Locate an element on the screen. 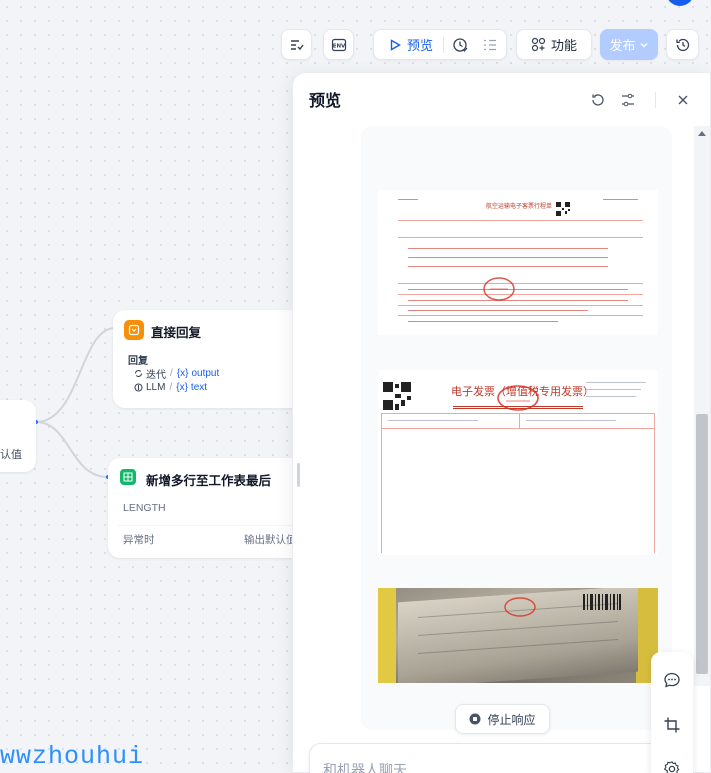 This screenshot has height=773, width=711. chat-bubble-icon is located at coordinates (672, 680).